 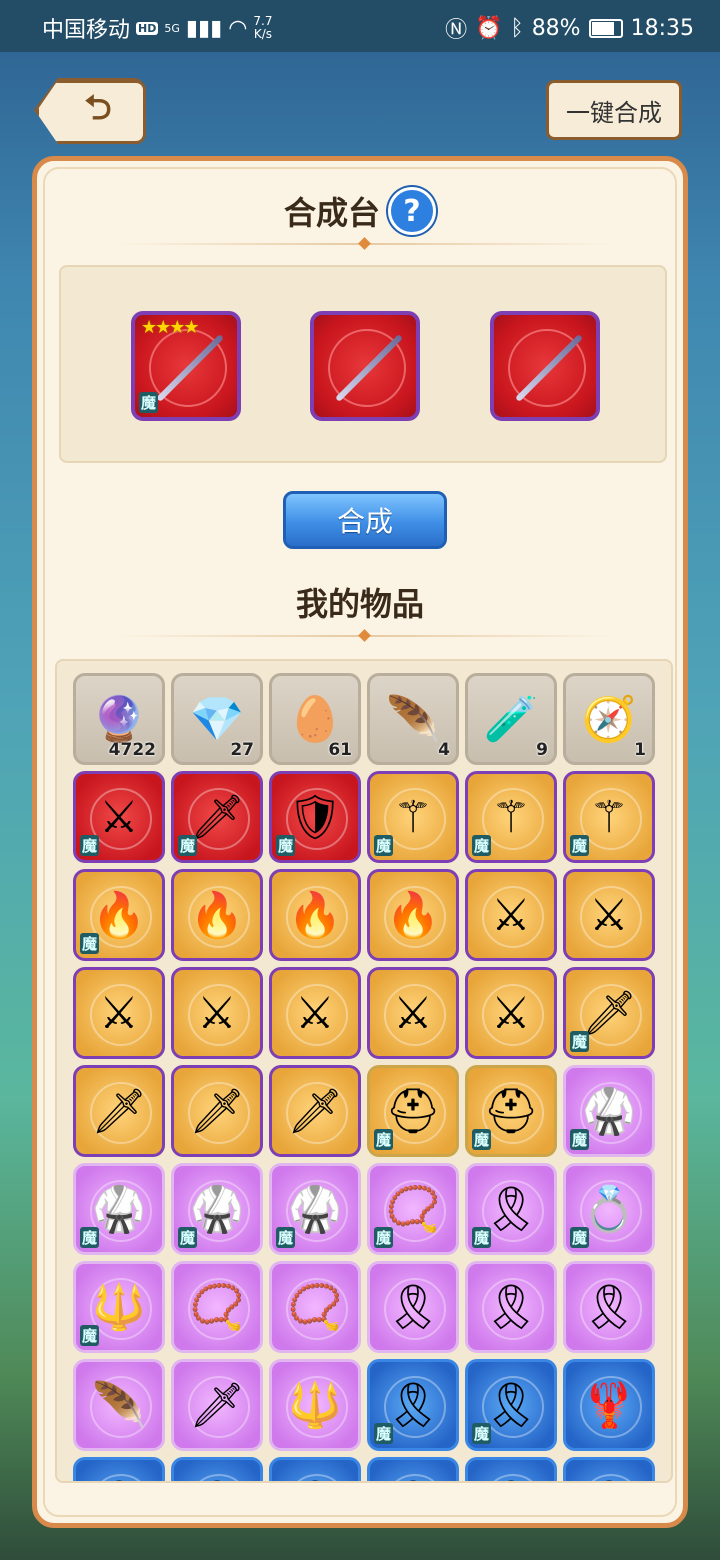 I want to click on clock: 18:35, so click(x=662, y=28).